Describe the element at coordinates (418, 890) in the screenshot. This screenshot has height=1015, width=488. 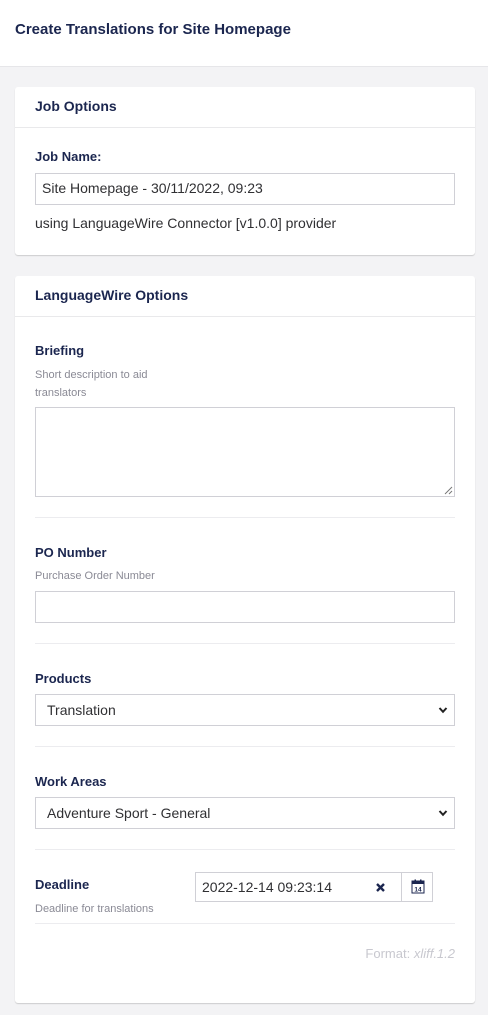
I see `calendar-day: 14` at that location.